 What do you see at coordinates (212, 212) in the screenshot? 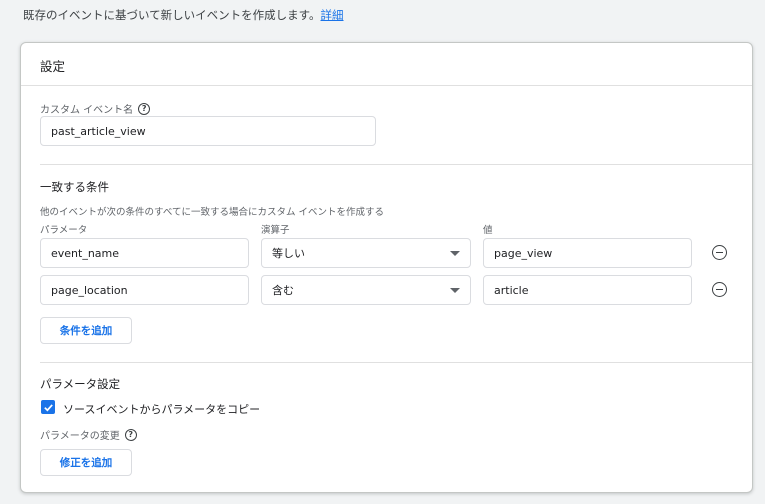
I see `conditions-description: 他のイベントが次の条件のすべてに一致する場合にカスタム イベントを作成する` at bounding box center [212, 212].